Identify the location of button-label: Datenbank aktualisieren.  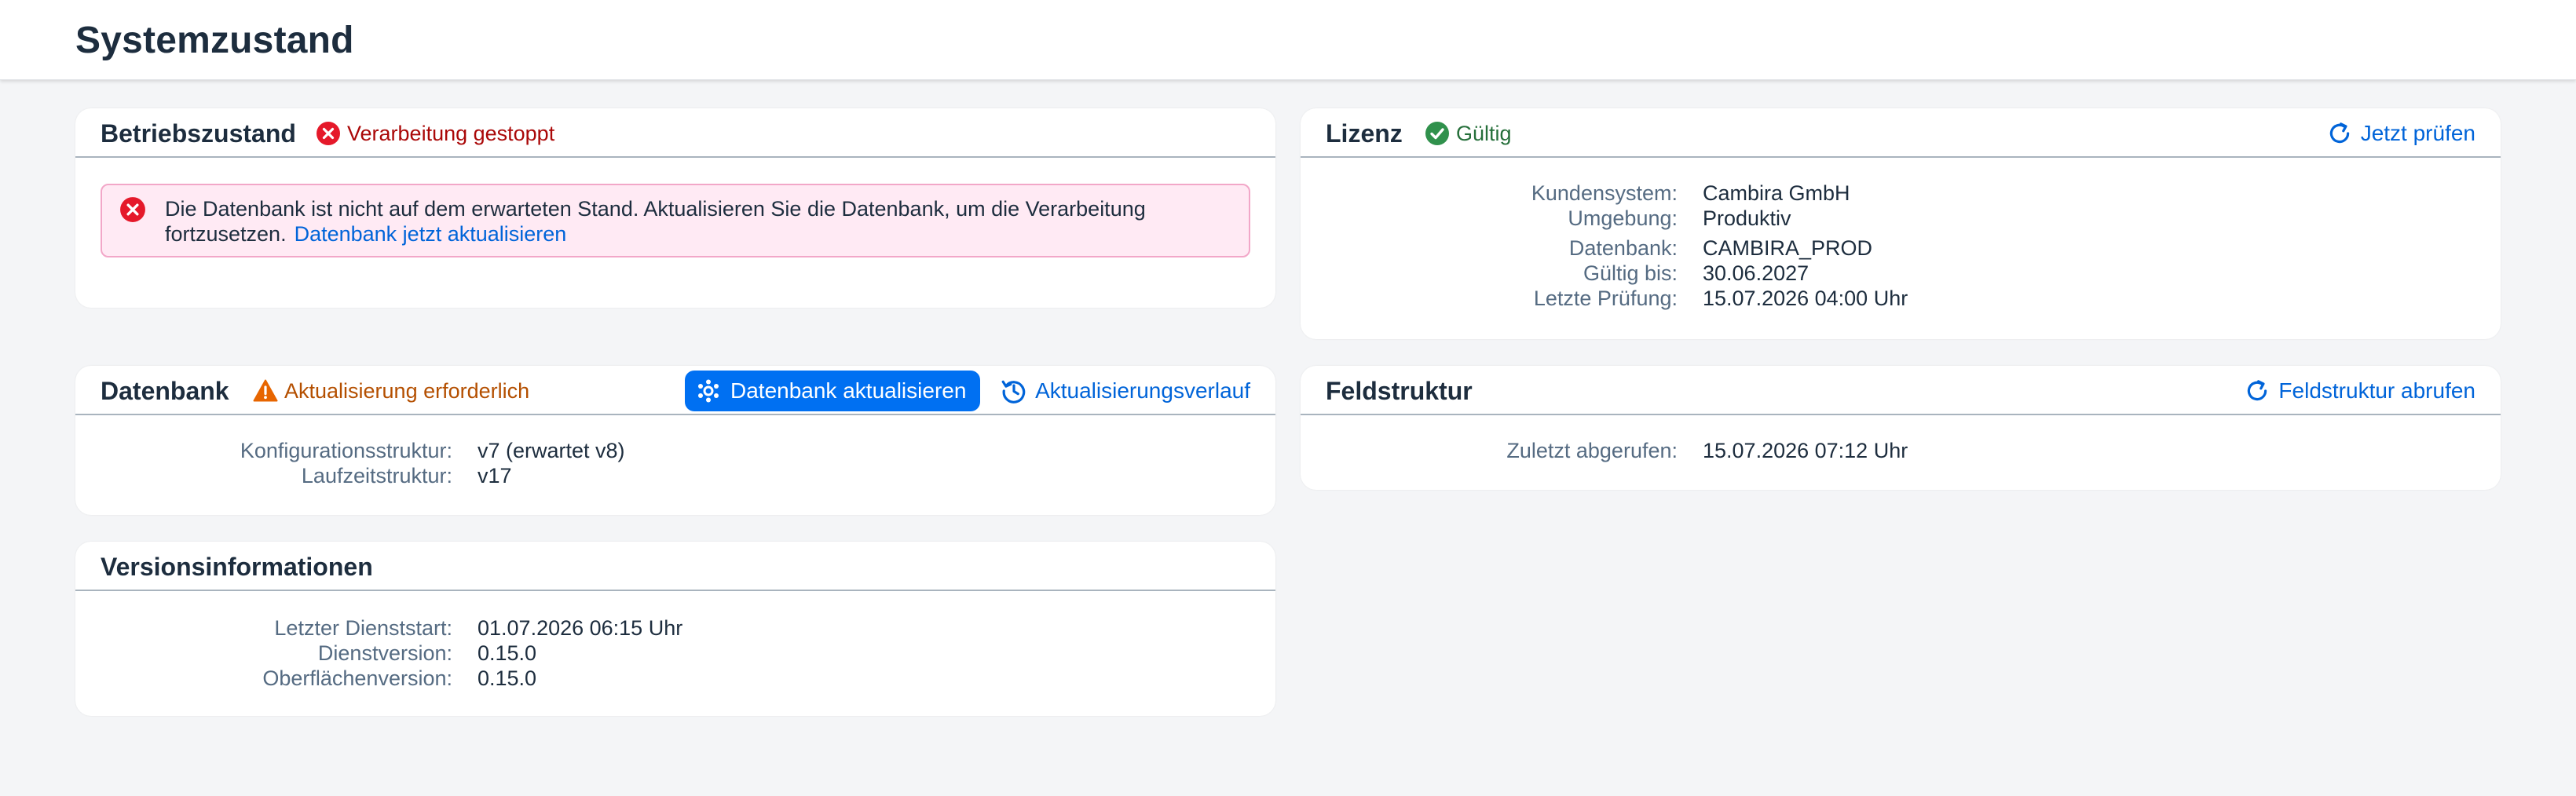
(849, 390).